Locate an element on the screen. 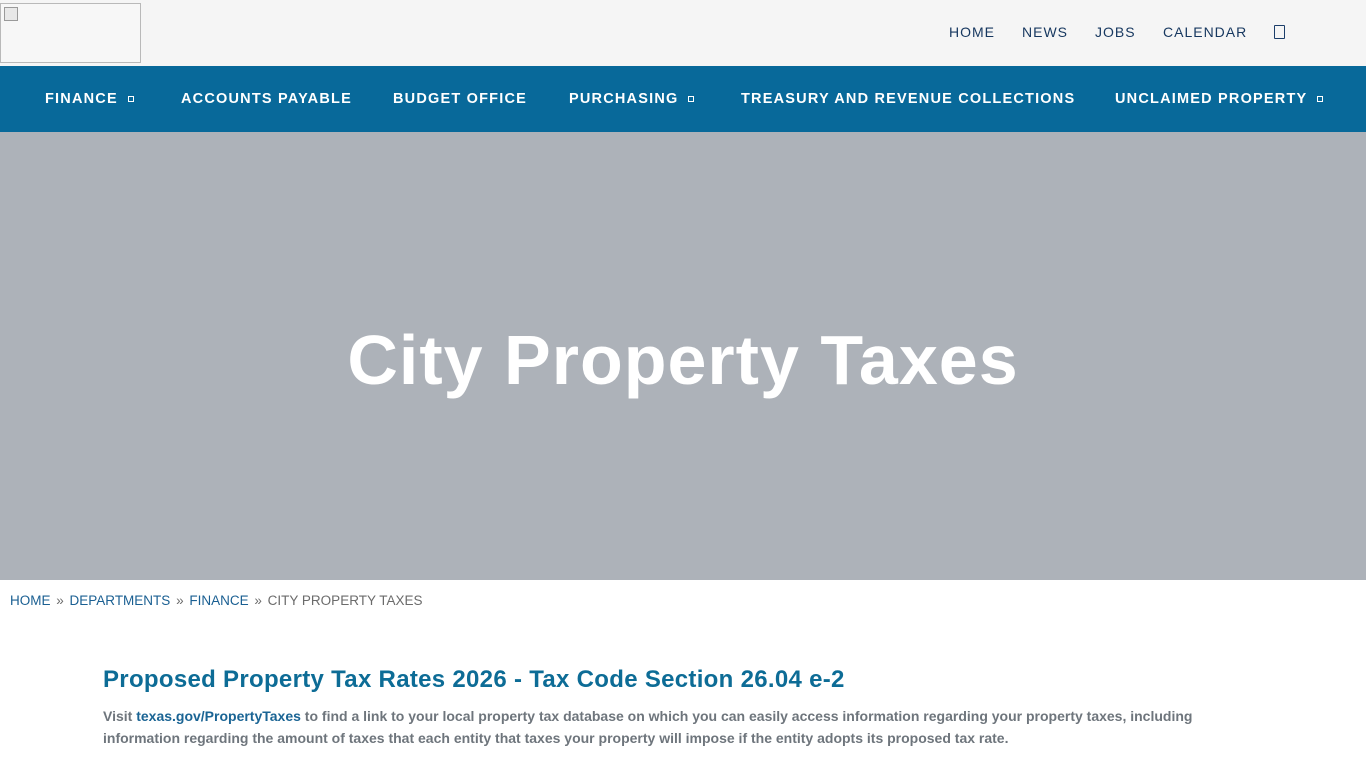  nav-item-unclaimed-property: UNCLAIMED PROPERTY is located at coordinates (1219, 99).